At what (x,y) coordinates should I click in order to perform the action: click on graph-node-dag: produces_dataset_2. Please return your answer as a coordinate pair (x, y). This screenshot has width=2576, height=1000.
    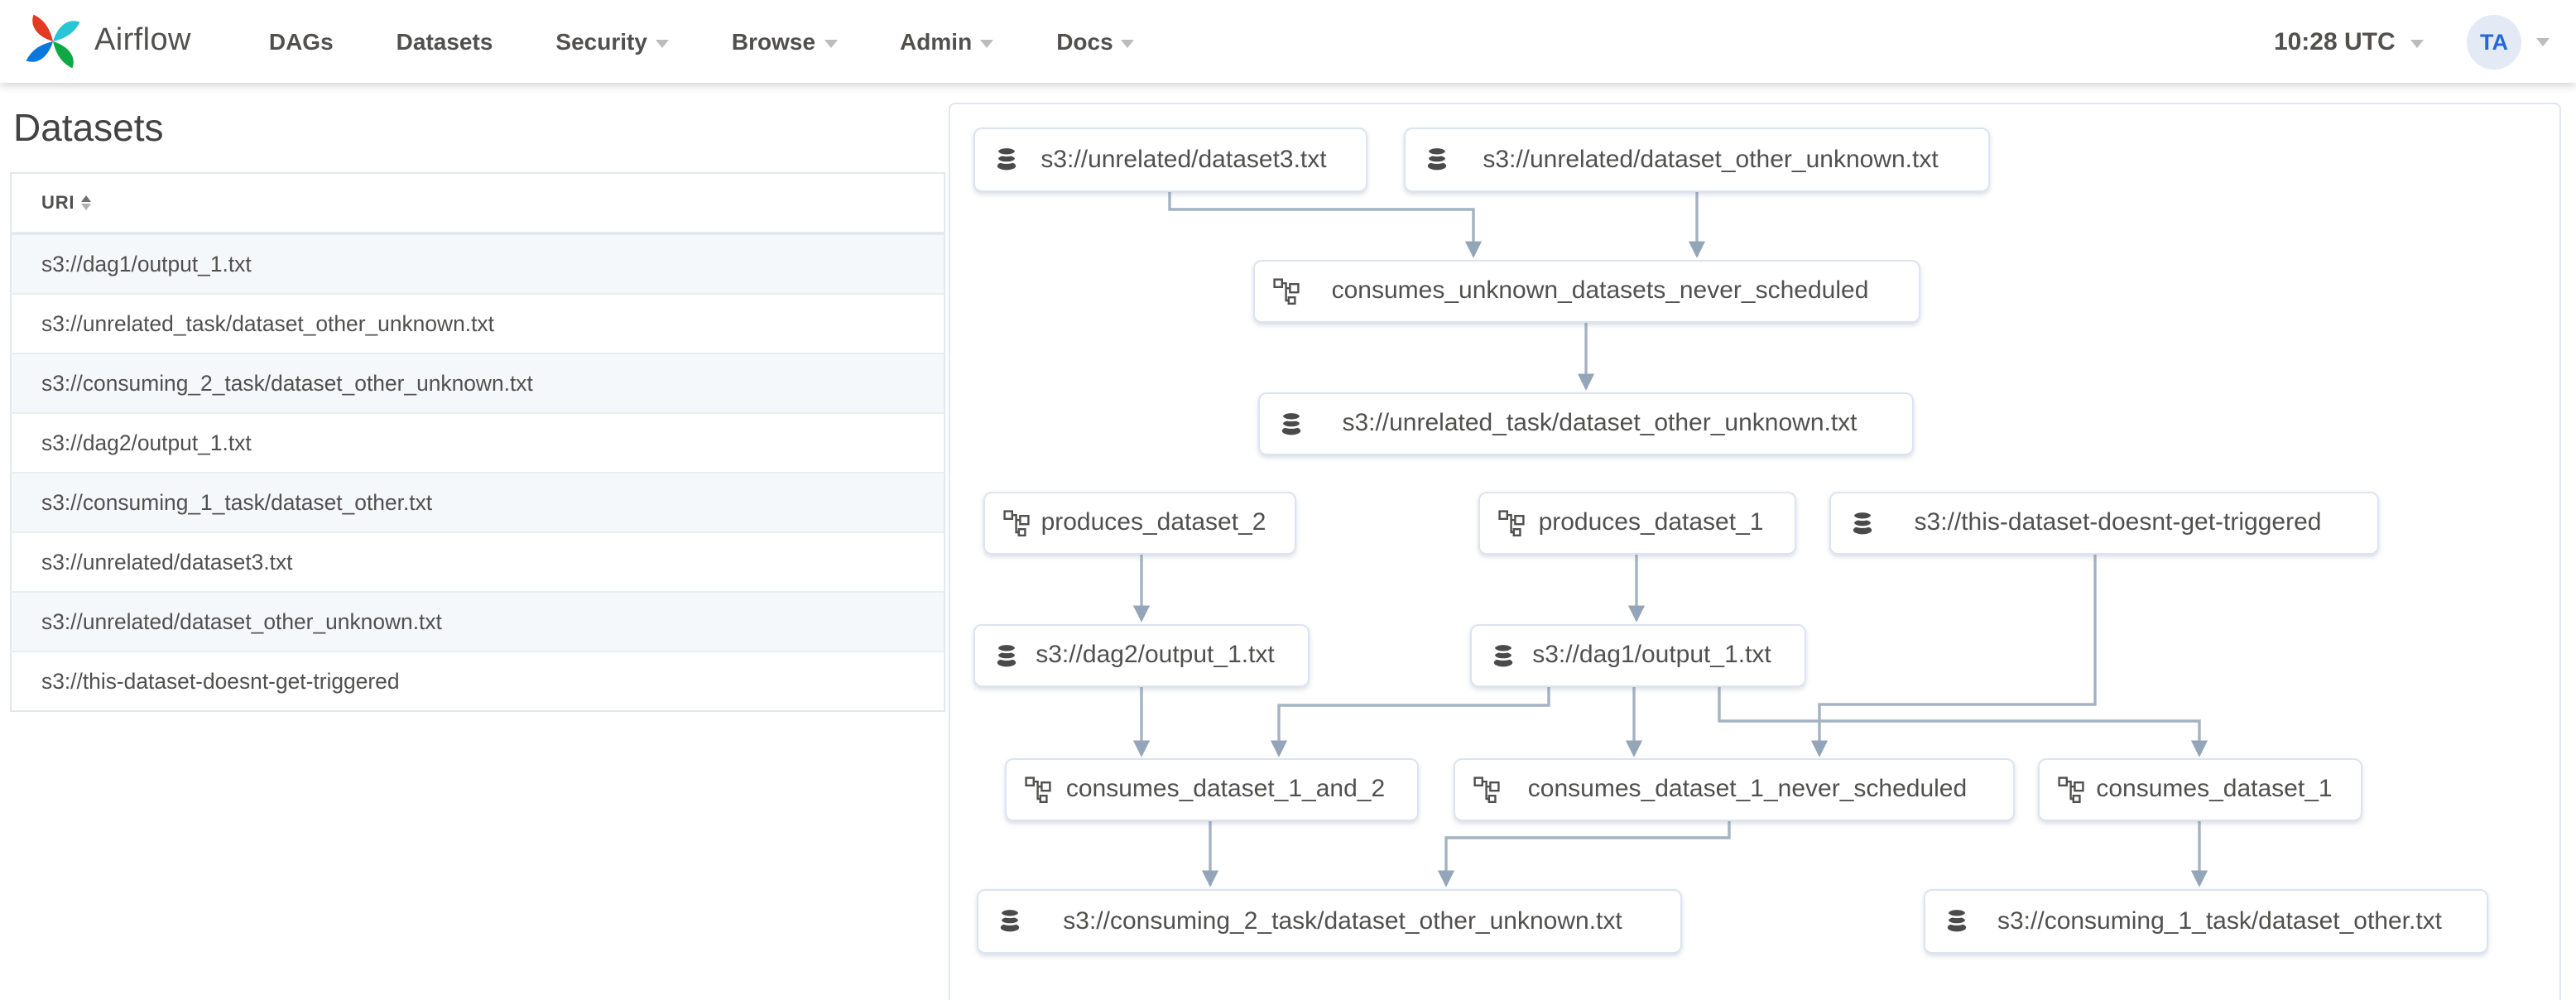
    Looking at the image, I should click on (1139, 523).